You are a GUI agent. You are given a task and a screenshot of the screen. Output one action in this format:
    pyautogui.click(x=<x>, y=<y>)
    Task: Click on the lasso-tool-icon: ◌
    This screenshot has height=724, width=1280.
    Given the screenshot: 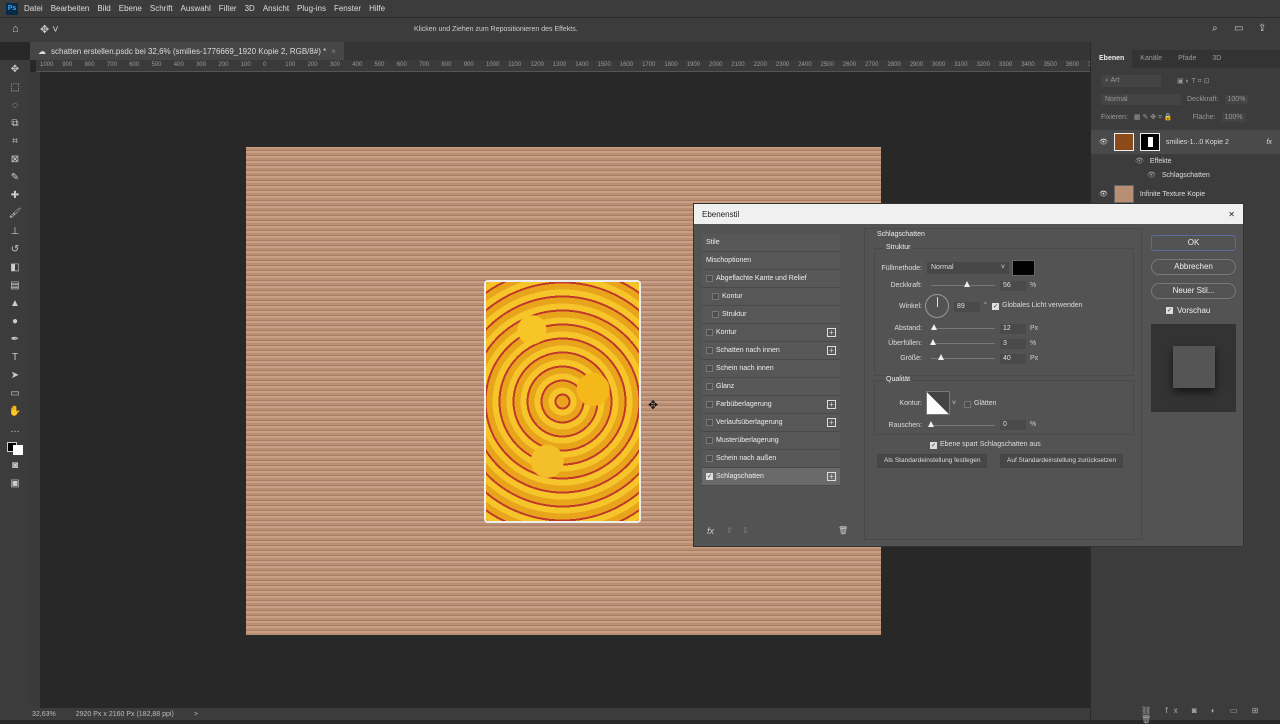 What is the action you would take?
    pyautogui.click(x=15, y=105)
    